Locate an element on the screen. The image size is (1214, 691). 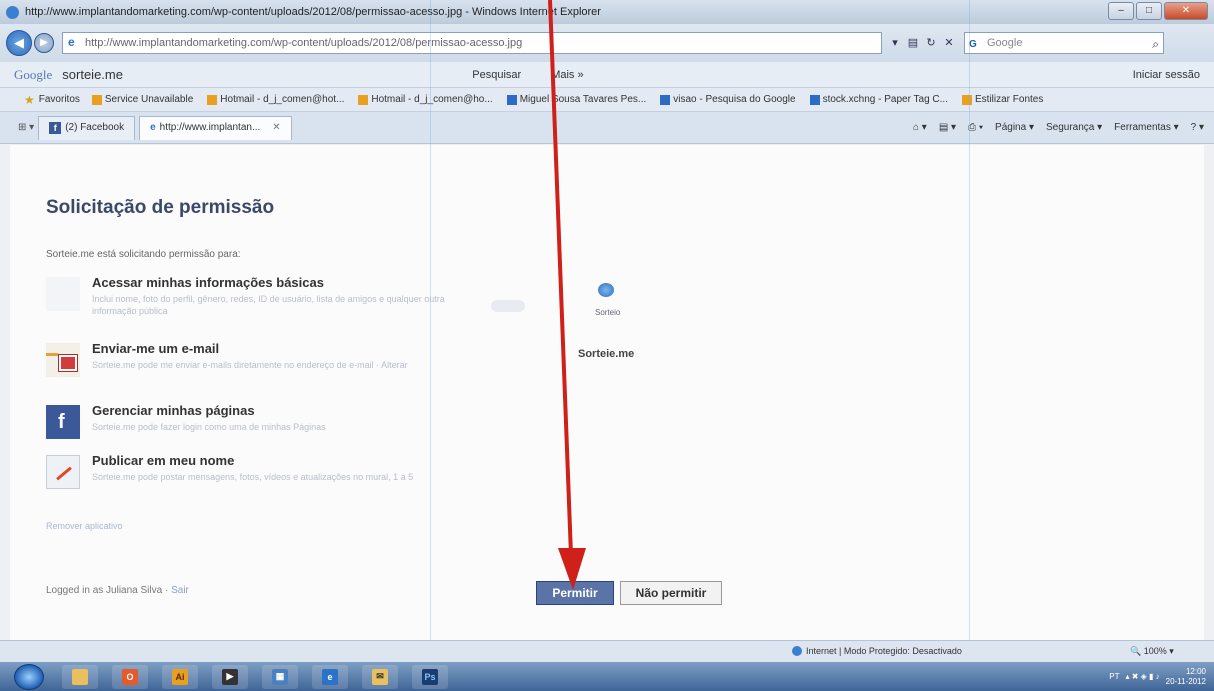
taskbar-explorer is located at coordinates (80, 676).